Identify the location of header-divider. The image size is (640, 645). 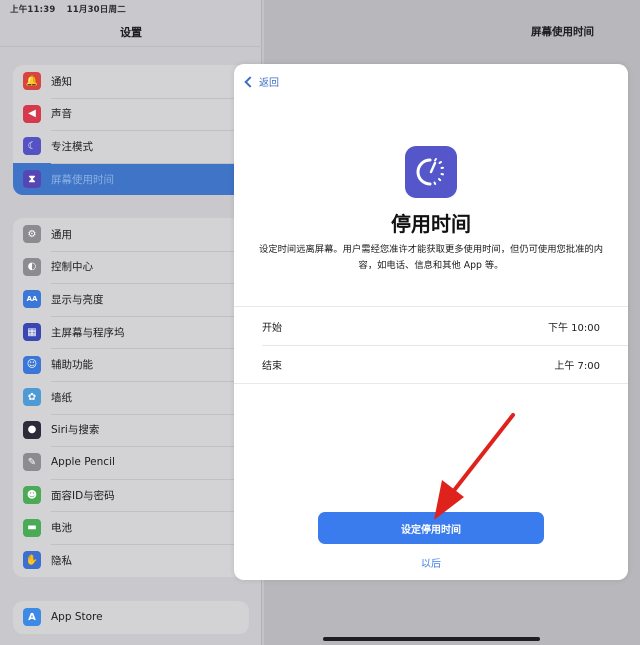
(131, 46).